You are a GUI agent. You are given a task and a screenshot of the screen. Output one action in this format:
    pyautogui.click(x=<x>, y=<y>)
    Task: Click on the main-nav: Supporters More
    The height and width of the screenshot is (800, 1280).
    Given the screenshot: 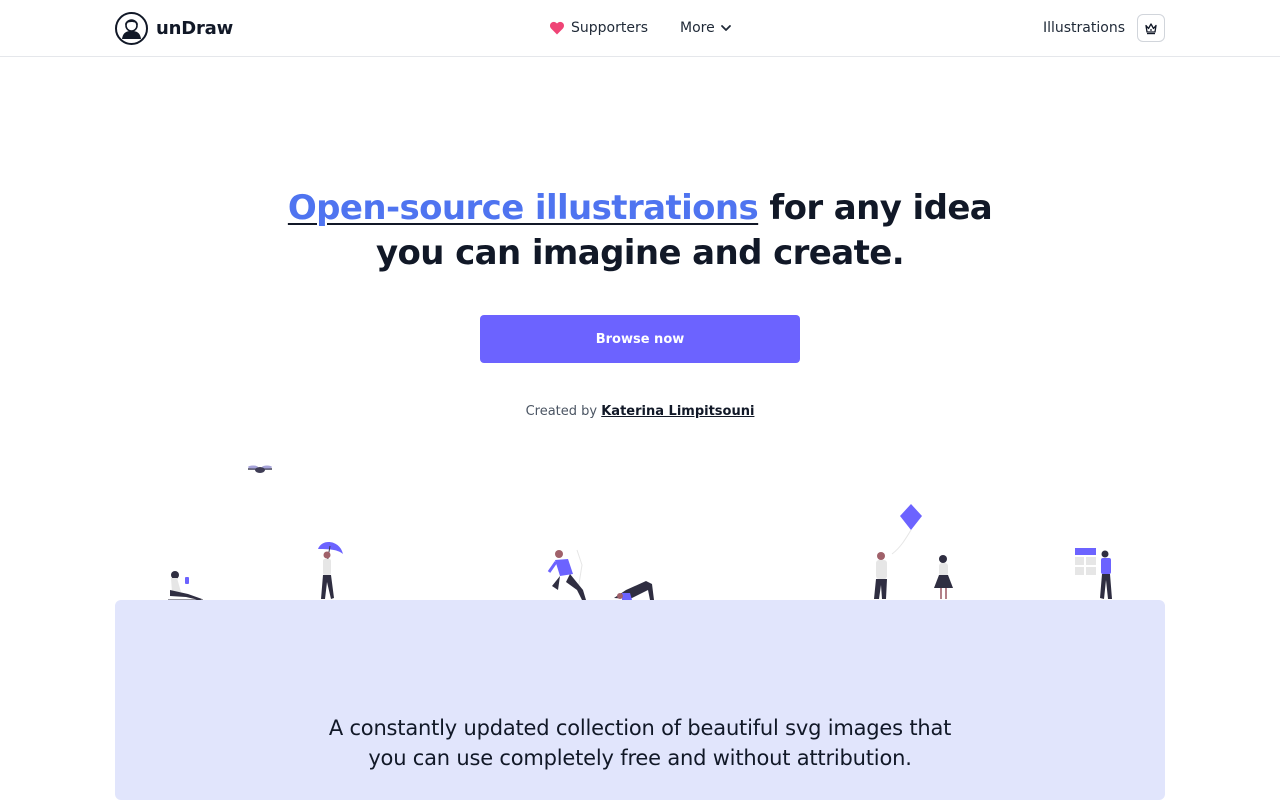 What is the action you would take?
    pyautogui.click(x=640, y=28)
    